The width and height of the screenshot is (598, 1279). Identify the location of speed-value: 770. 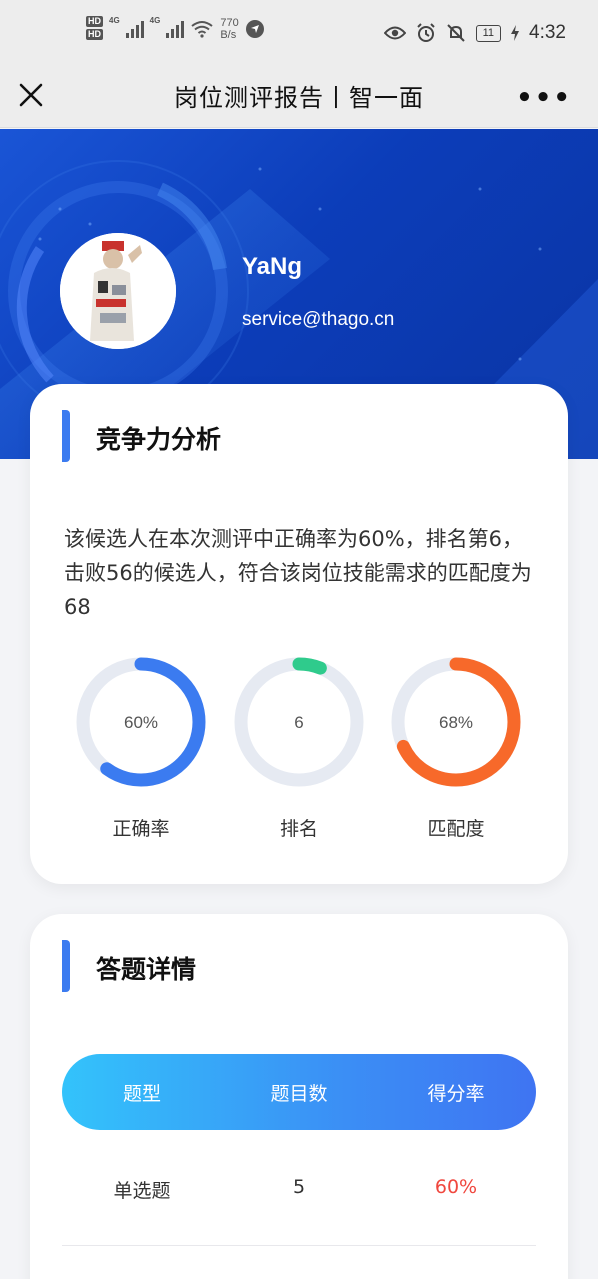
(229, 23).